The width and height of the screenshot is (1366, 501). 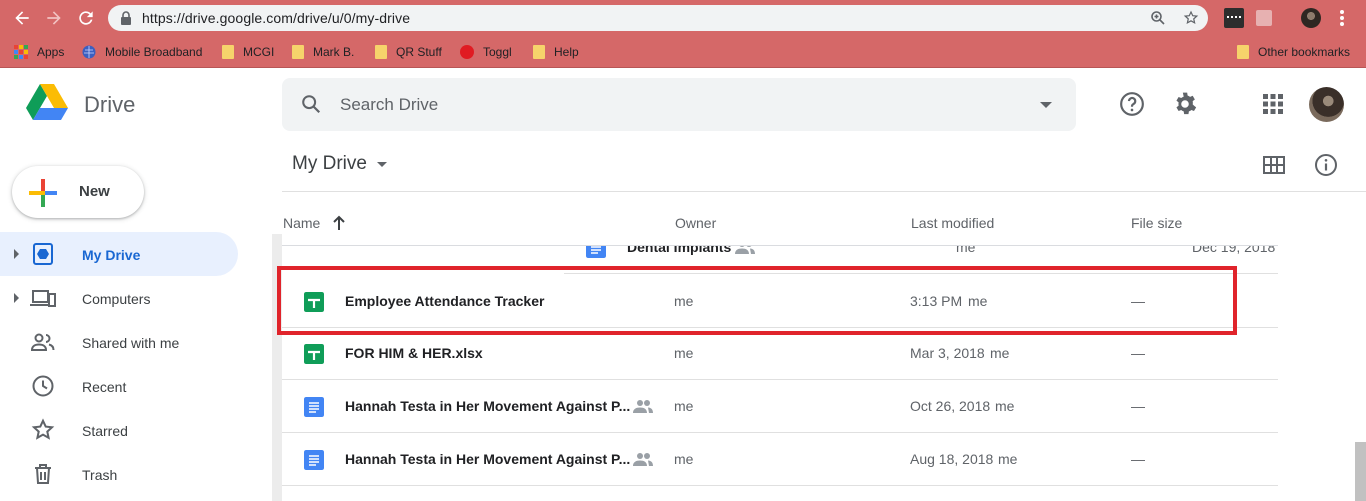 What do you see at coordinates (1326, 104) in the screenshot?
I see `account-avatar` at bounding box center [1326, 104].